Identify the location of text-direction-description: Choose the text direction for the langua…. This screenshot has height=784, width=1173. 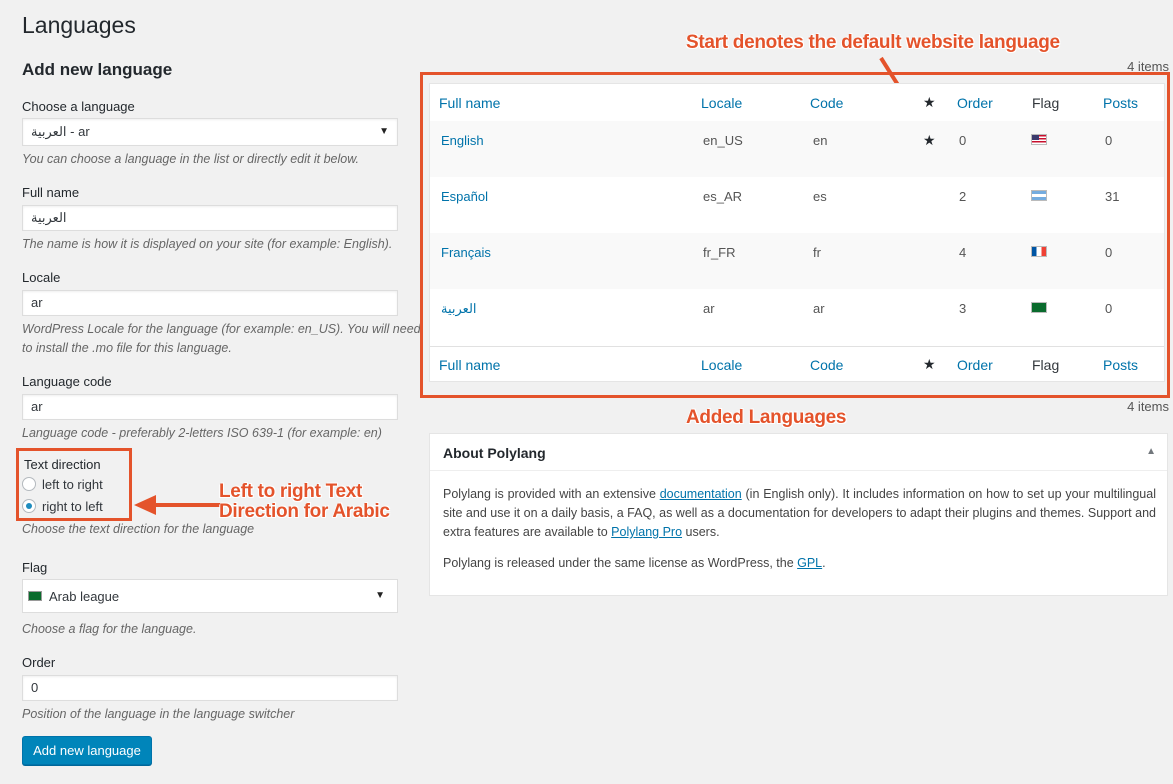
(138, 529).